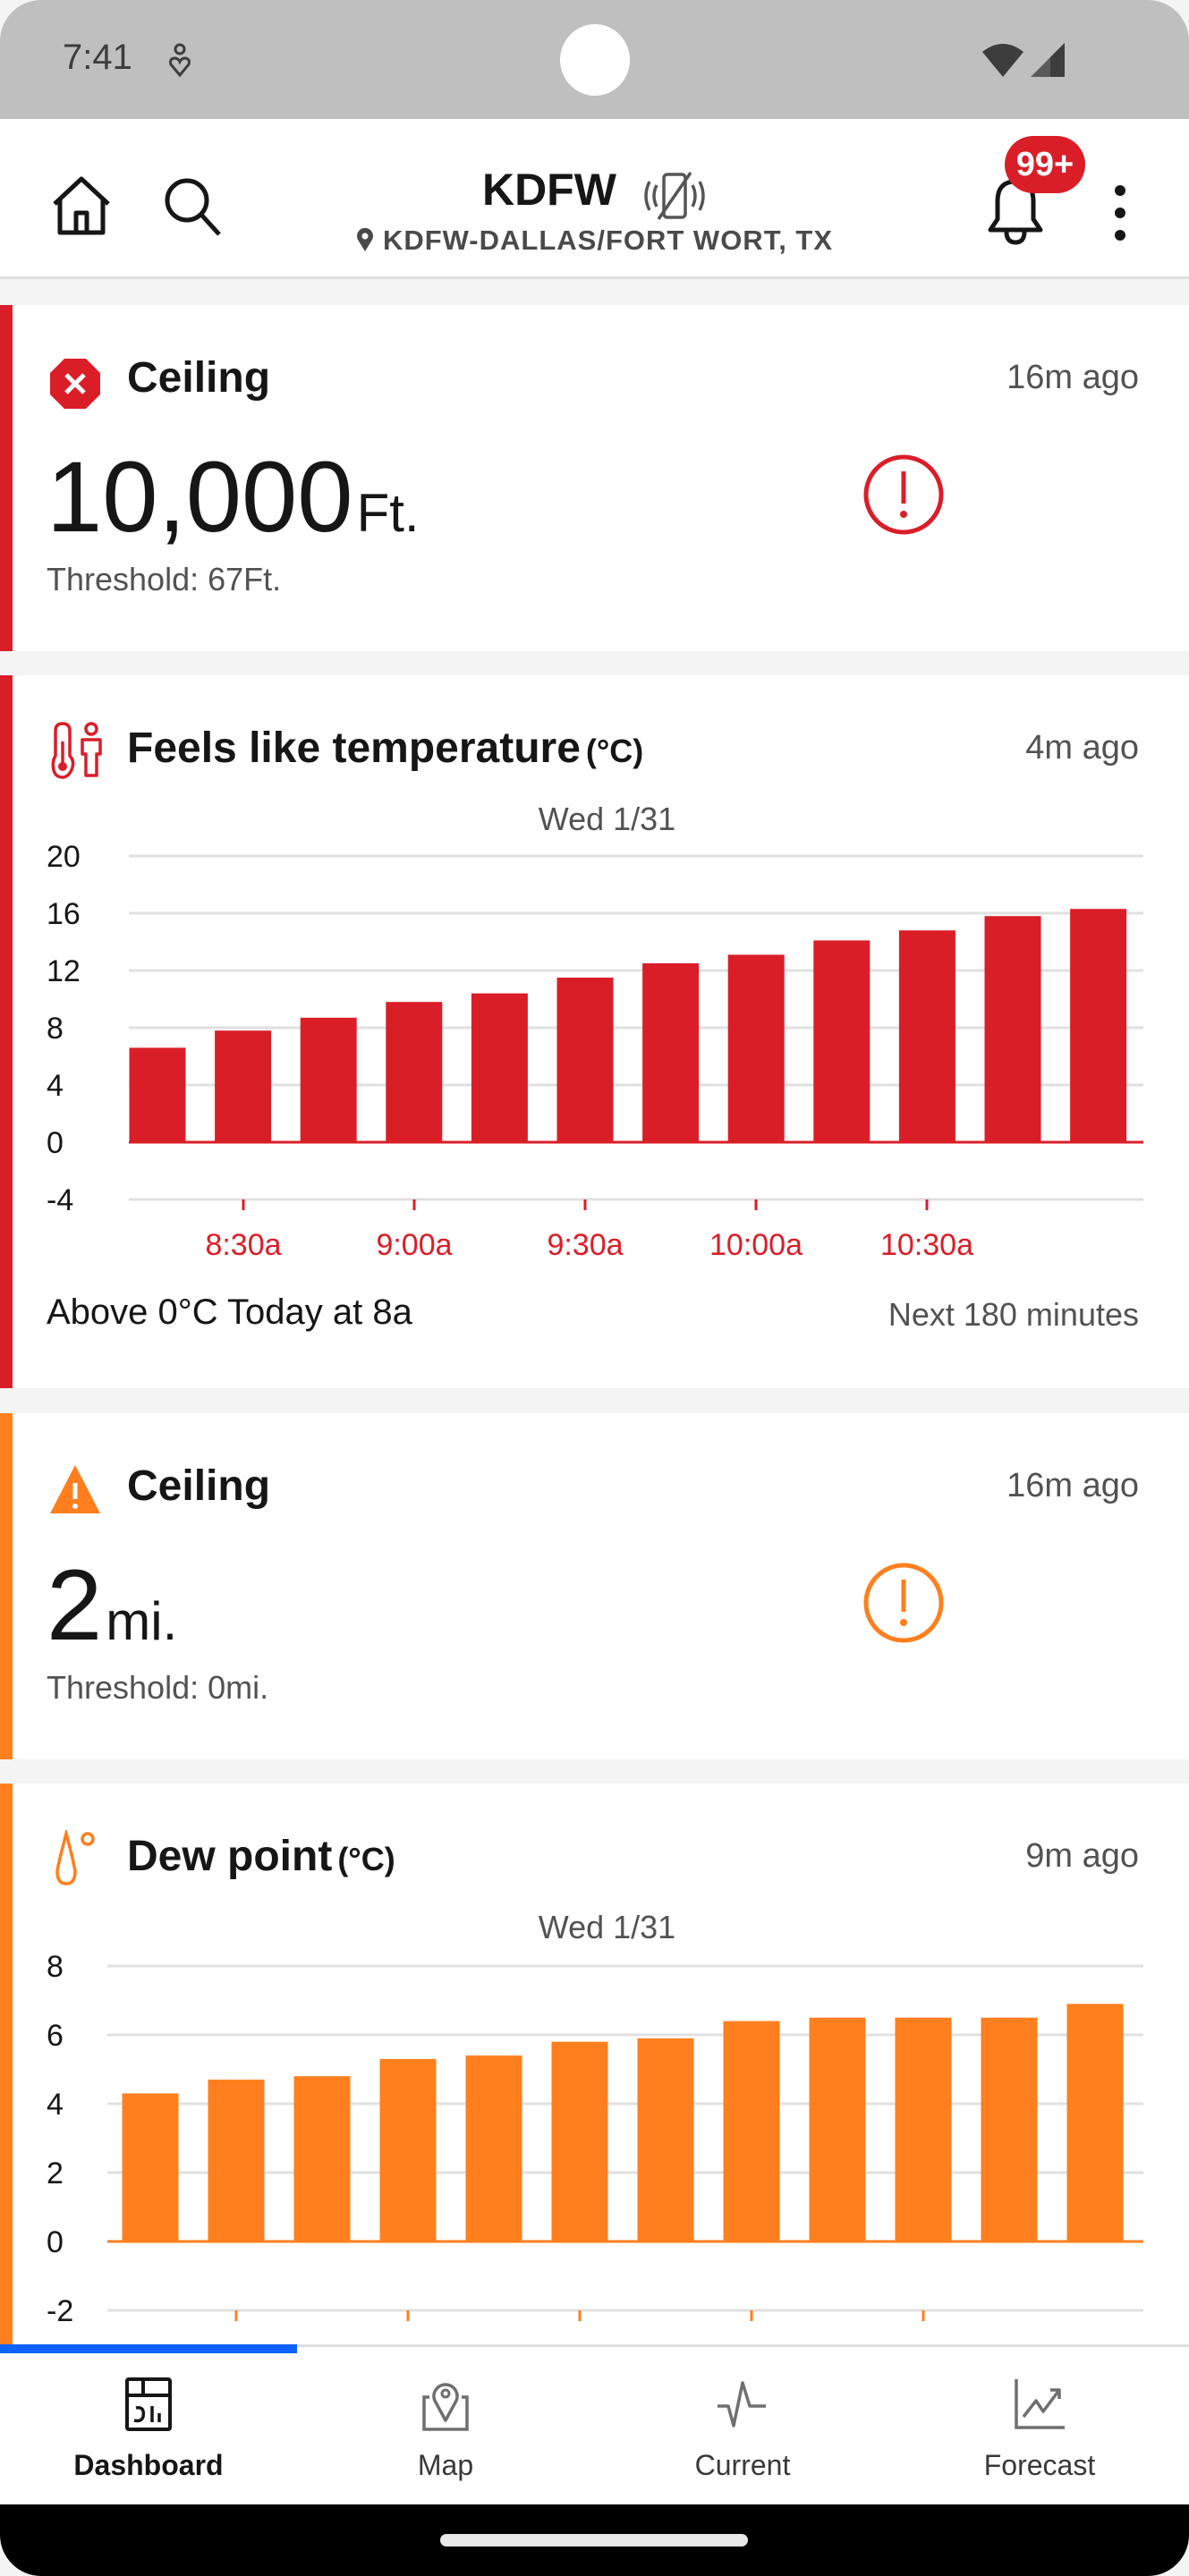 This screenshot has height=2576, width=1189. Describe the element at coordinates (142, 1621) in the screenshot. I see `value-unit: mi.` at that location.